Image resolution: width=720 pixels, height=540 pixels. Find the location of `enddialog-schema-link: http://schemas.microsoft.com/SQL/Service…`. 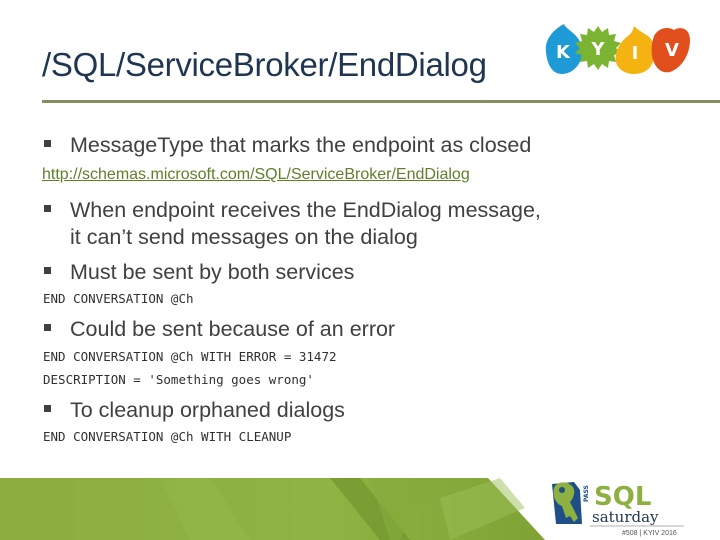

enddialog-schema-link: http://schemas.microsoft.com/SQL/Service… is located at coordinates (256, 175).